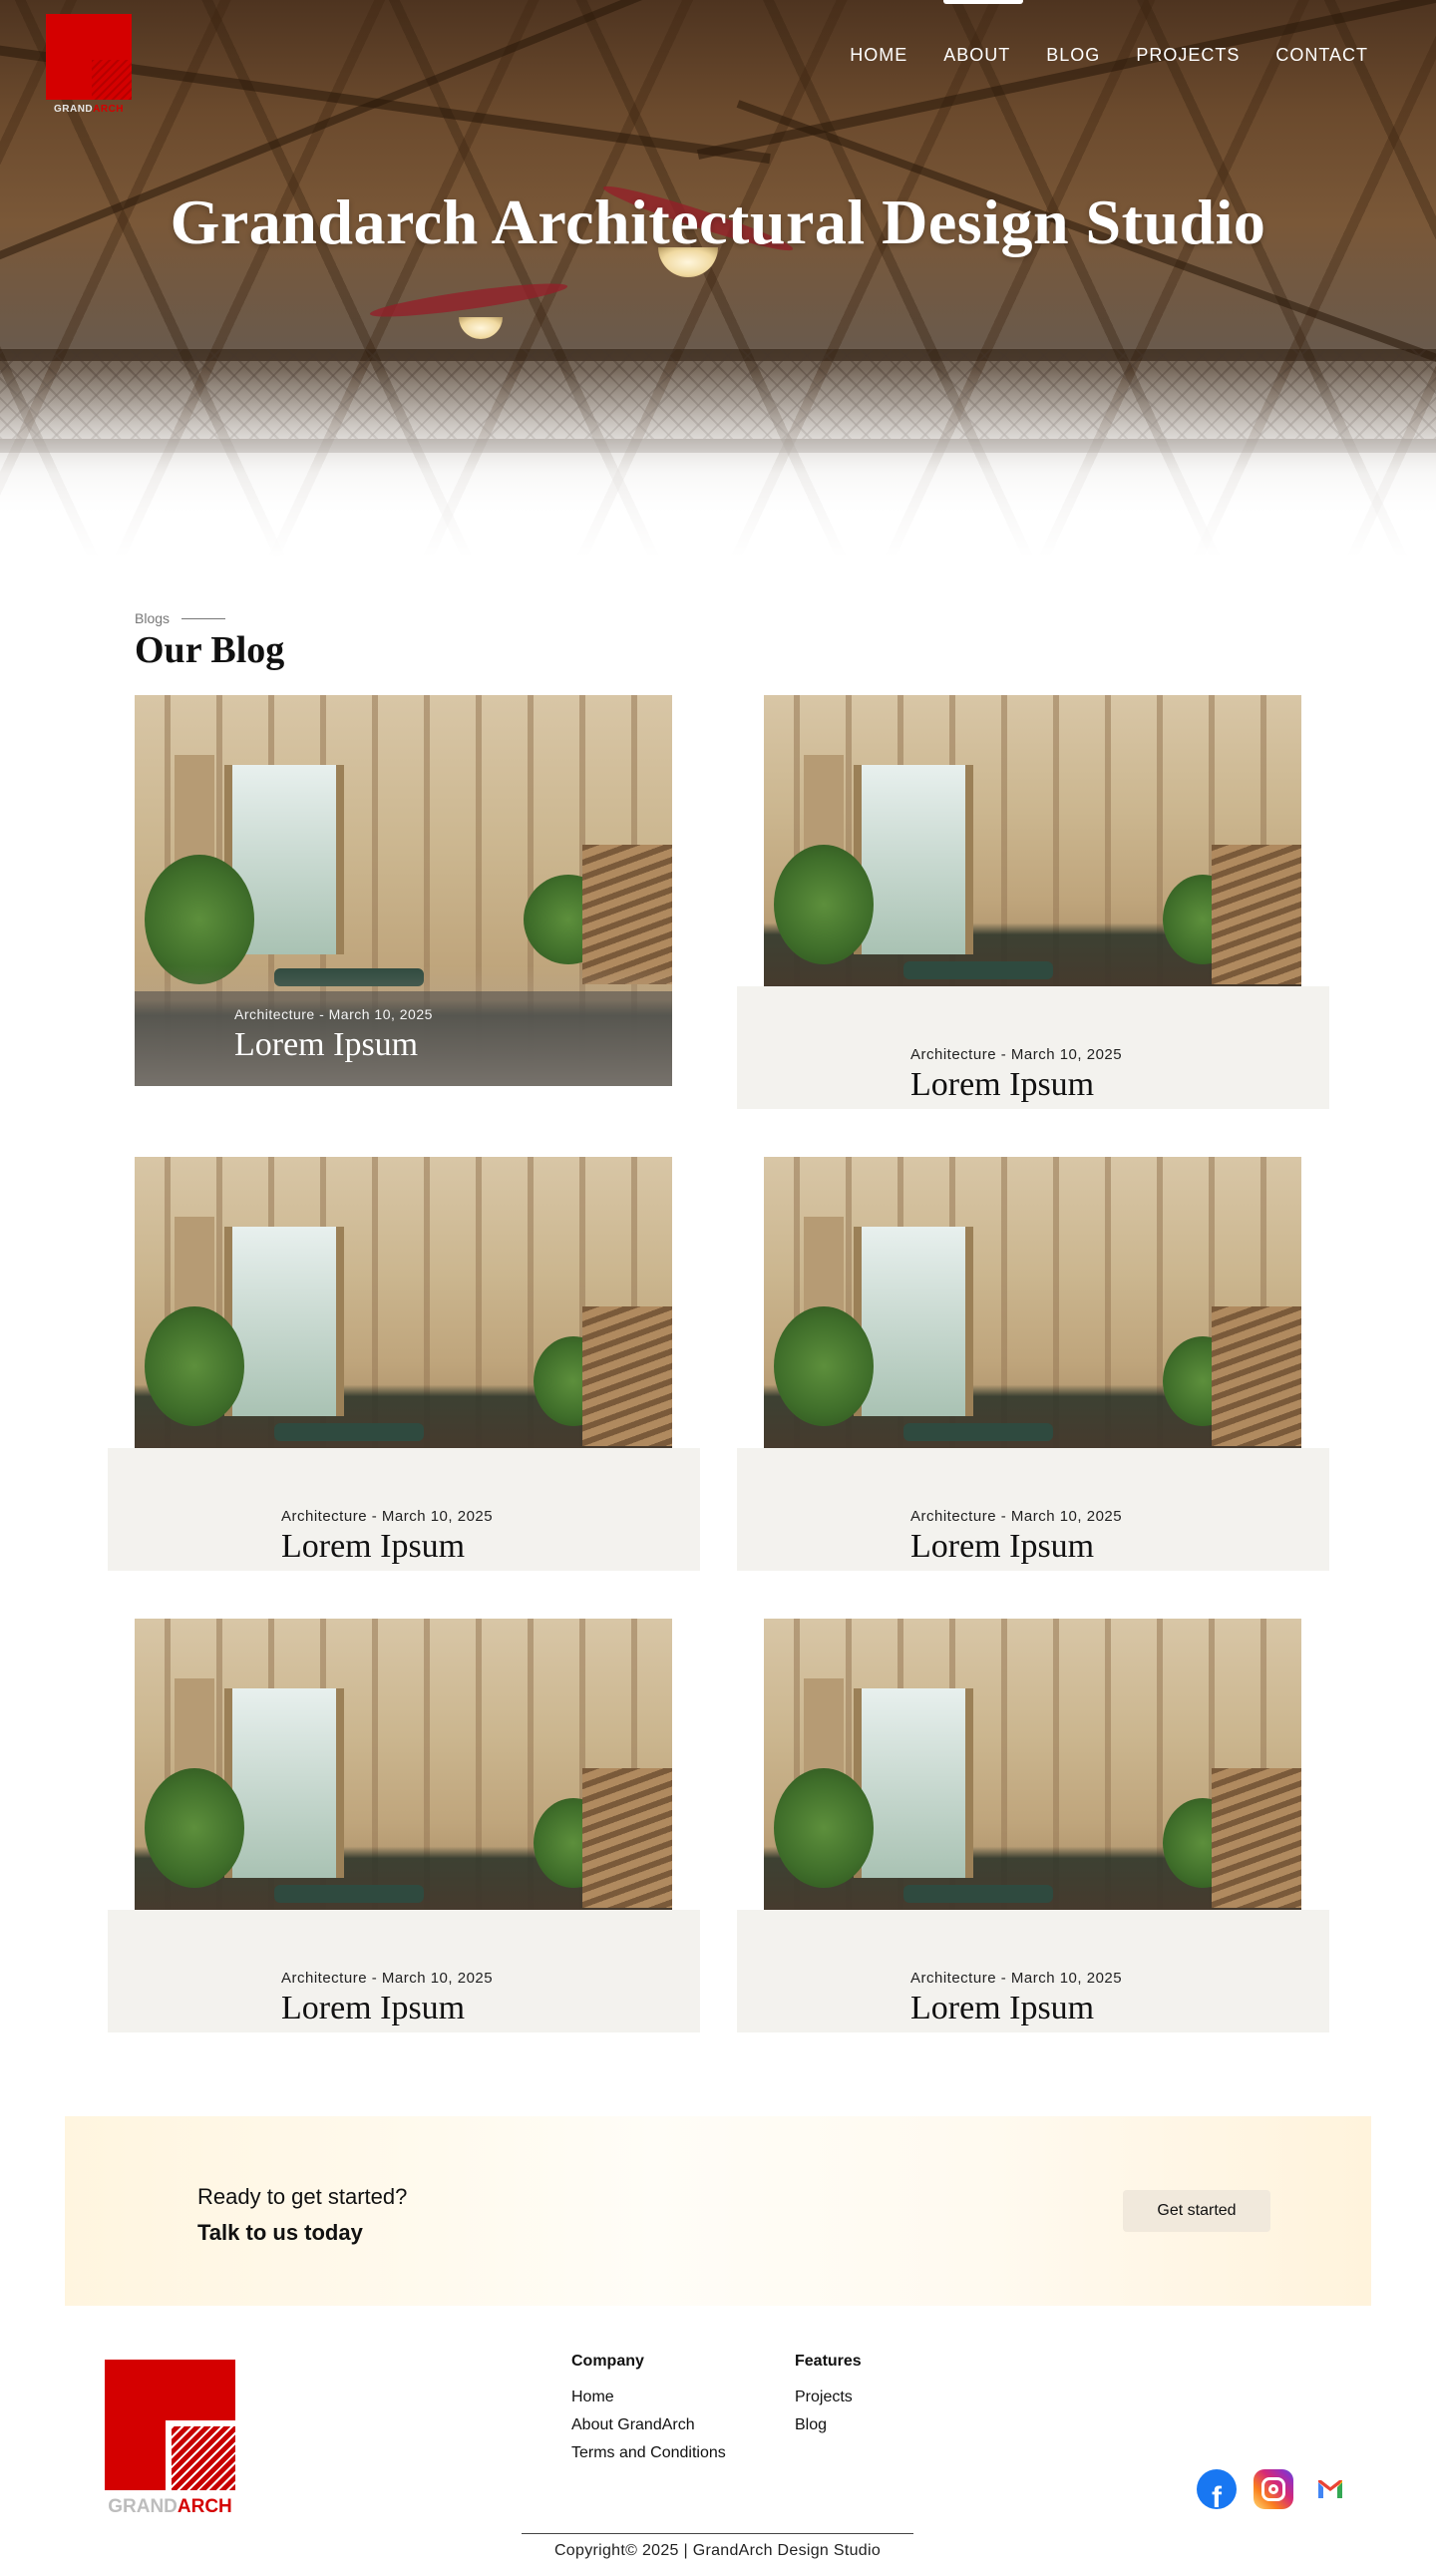 This screenshot has width=1436, height=2576. I want to click on footer-link-projects: Projects, so click(828, 2397).